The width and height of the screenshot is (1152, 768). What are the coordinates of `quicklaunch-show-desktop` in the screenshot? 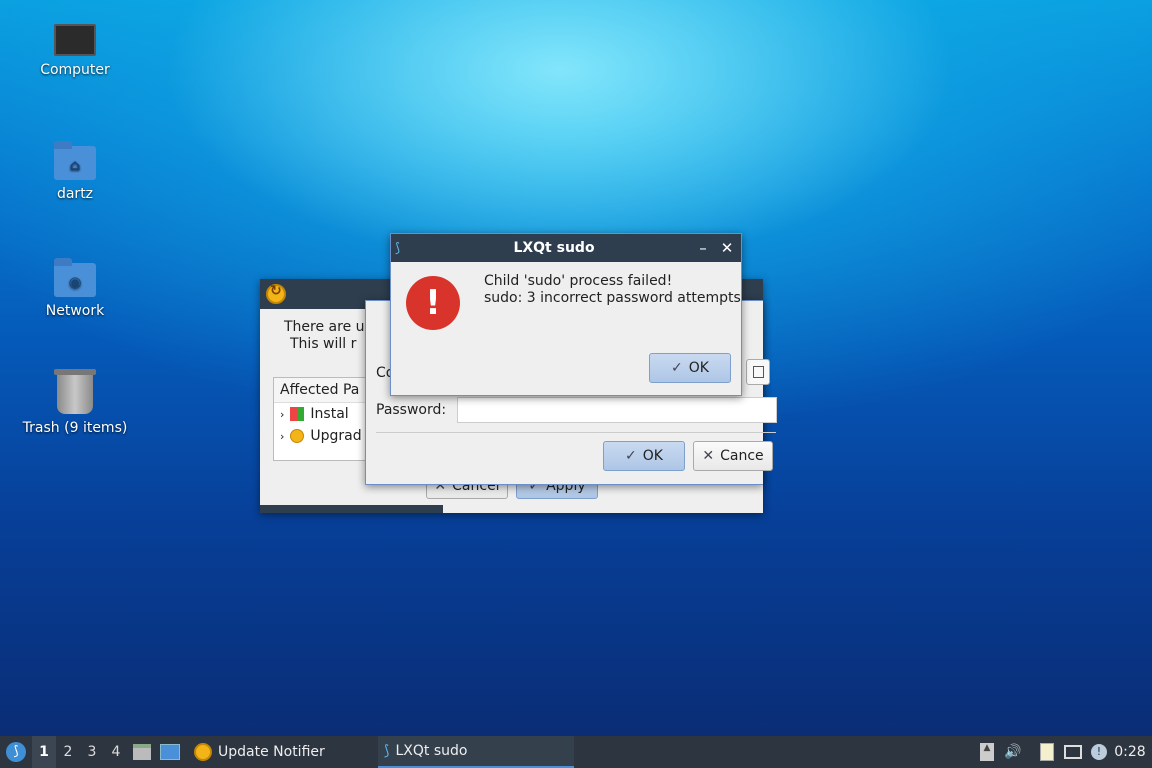 It's located at (170, 752).